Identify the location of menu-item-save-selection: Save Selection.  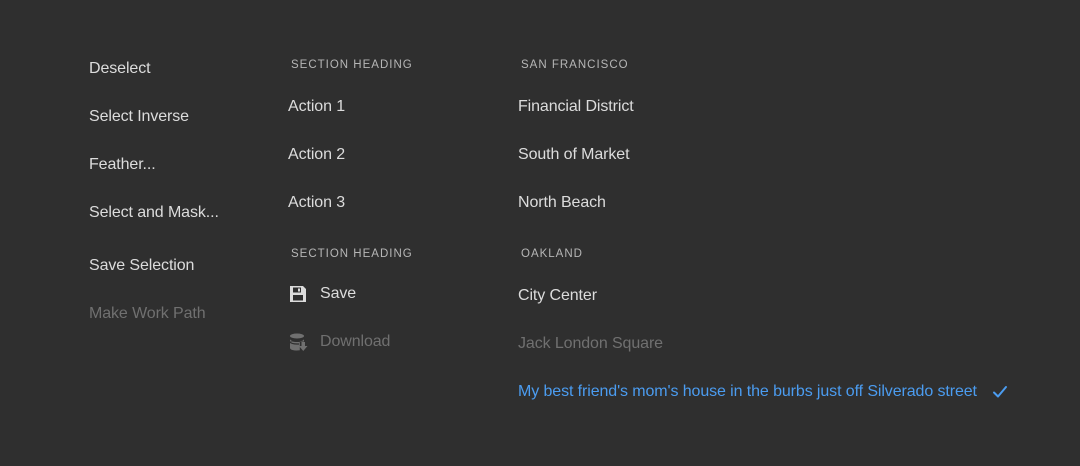
(141, 266).